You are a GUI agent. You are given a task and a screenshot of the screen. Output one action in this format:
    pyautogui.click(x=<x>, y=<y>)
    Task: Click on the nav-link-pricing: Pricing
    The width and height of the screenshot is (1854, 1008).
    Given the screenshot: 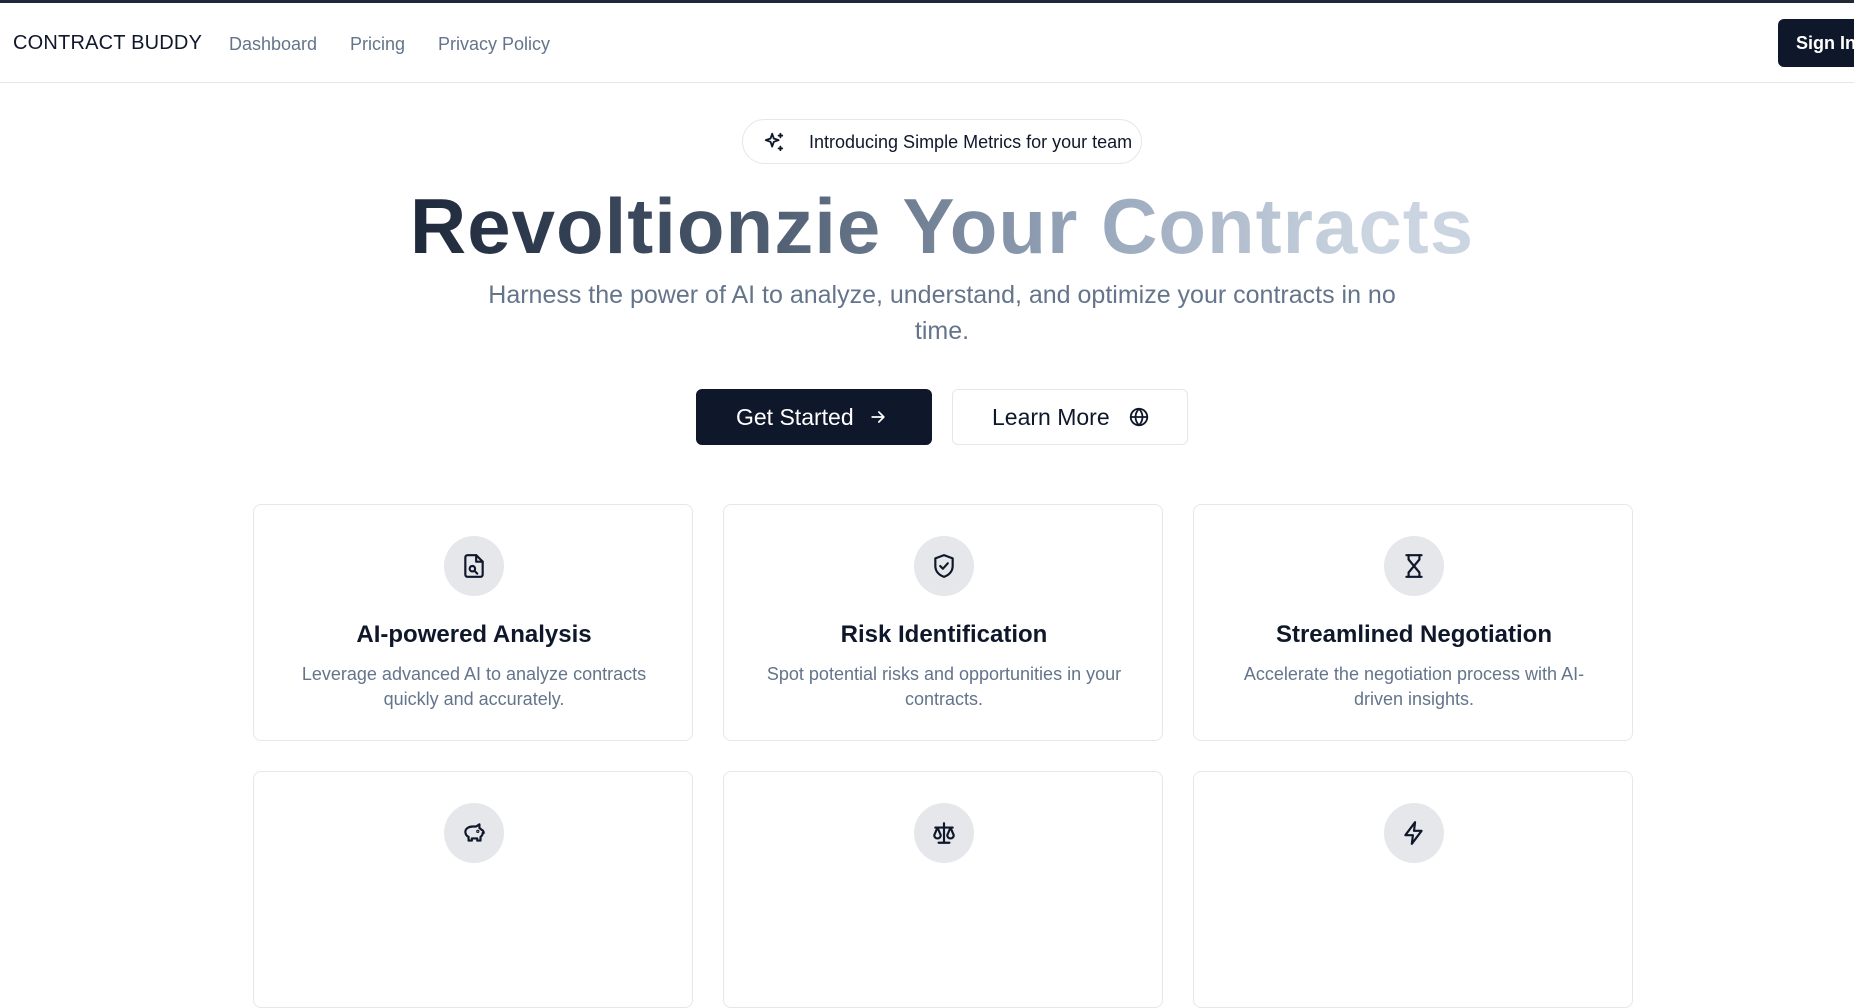 What is the action you would take?
    pyautogui.click(x=377, y=44)
    